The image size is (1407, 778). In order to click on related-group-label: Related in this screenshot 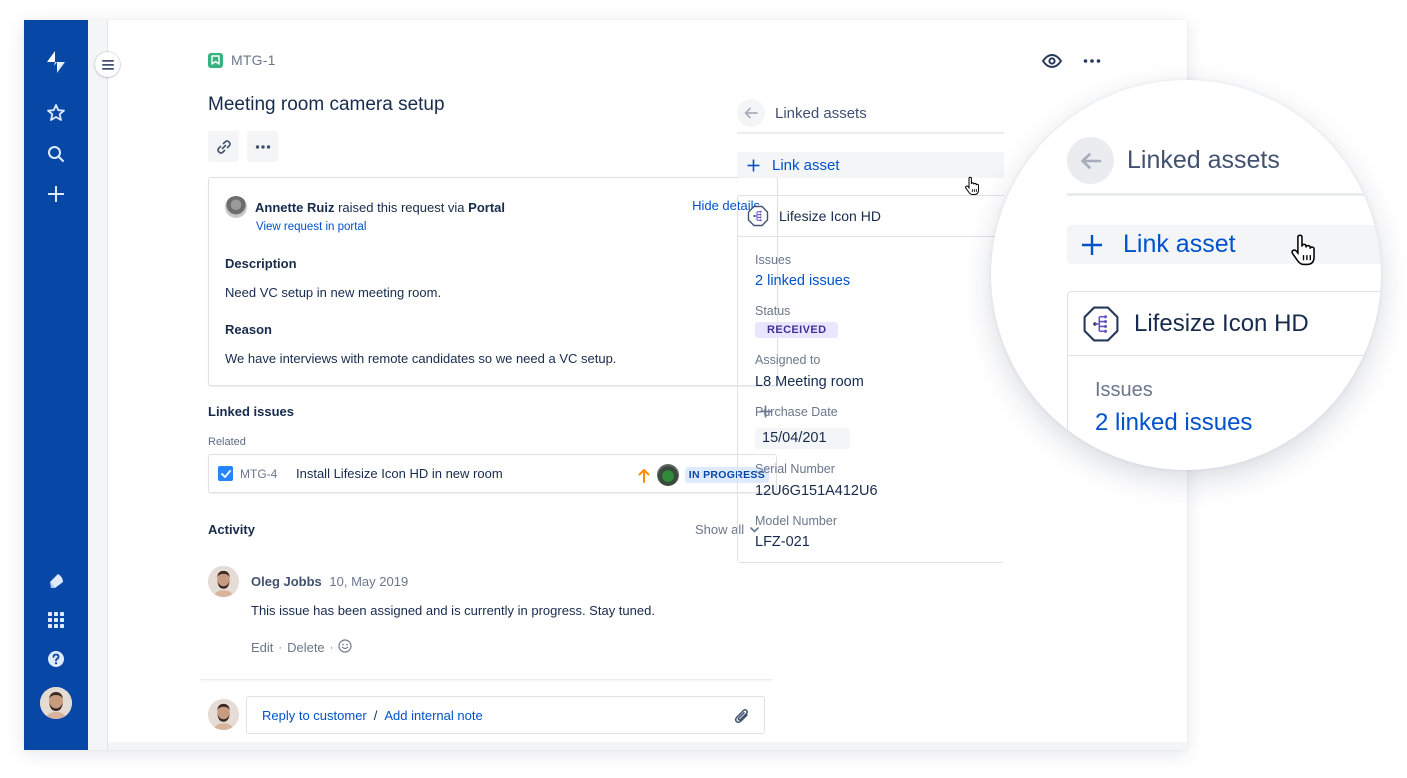, I will do `click(227, 442)`.